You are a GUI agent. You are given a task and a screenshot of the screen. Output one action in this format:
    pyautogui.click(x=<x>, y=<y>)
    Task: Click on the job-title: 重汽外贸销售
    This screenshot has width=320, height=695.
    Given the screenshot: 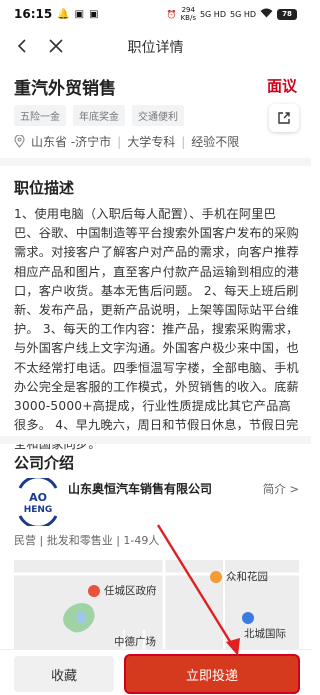 What is the action you would take?
    pyautogui.click(x=65, y=89)
    